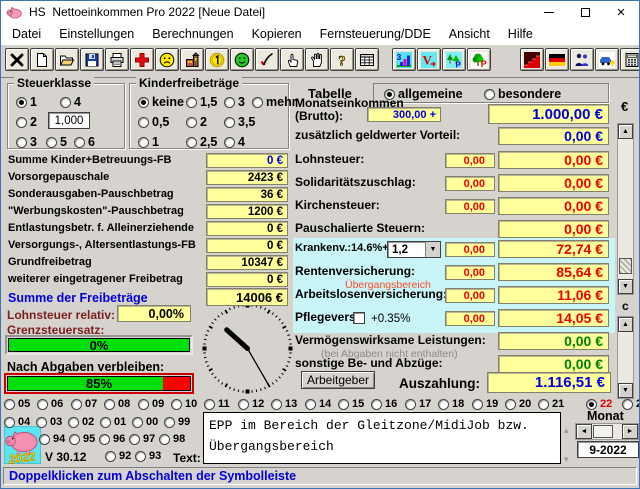 This screenshot has height=489, width=640. I want to click on toolbar-calculator-button, so click(629, 59).